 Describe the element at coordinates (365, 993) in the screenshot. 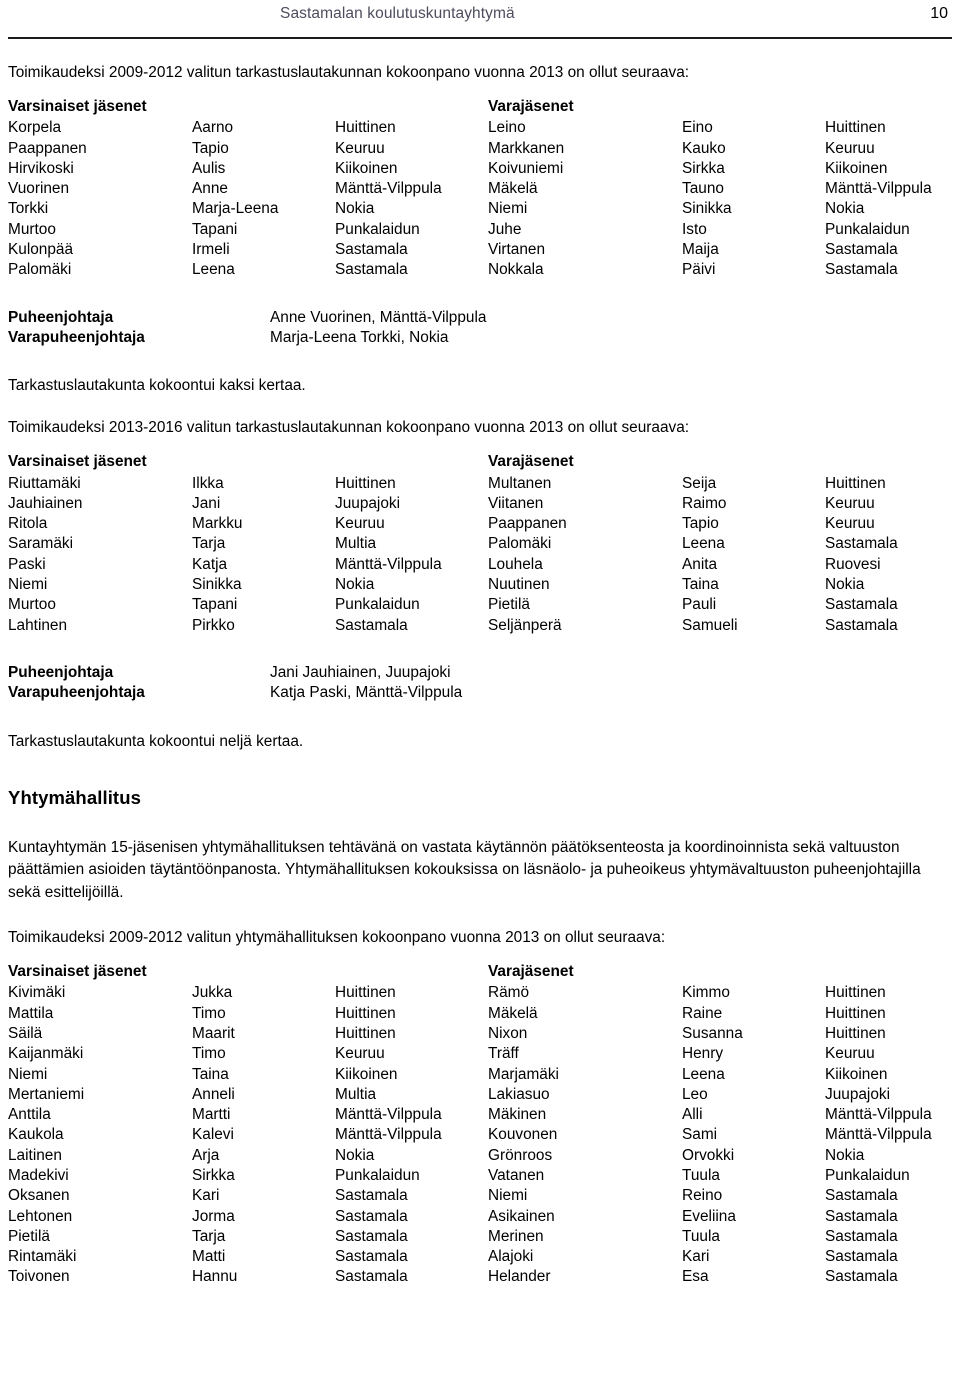

I see `member-municipality: Huittinen` at that location.